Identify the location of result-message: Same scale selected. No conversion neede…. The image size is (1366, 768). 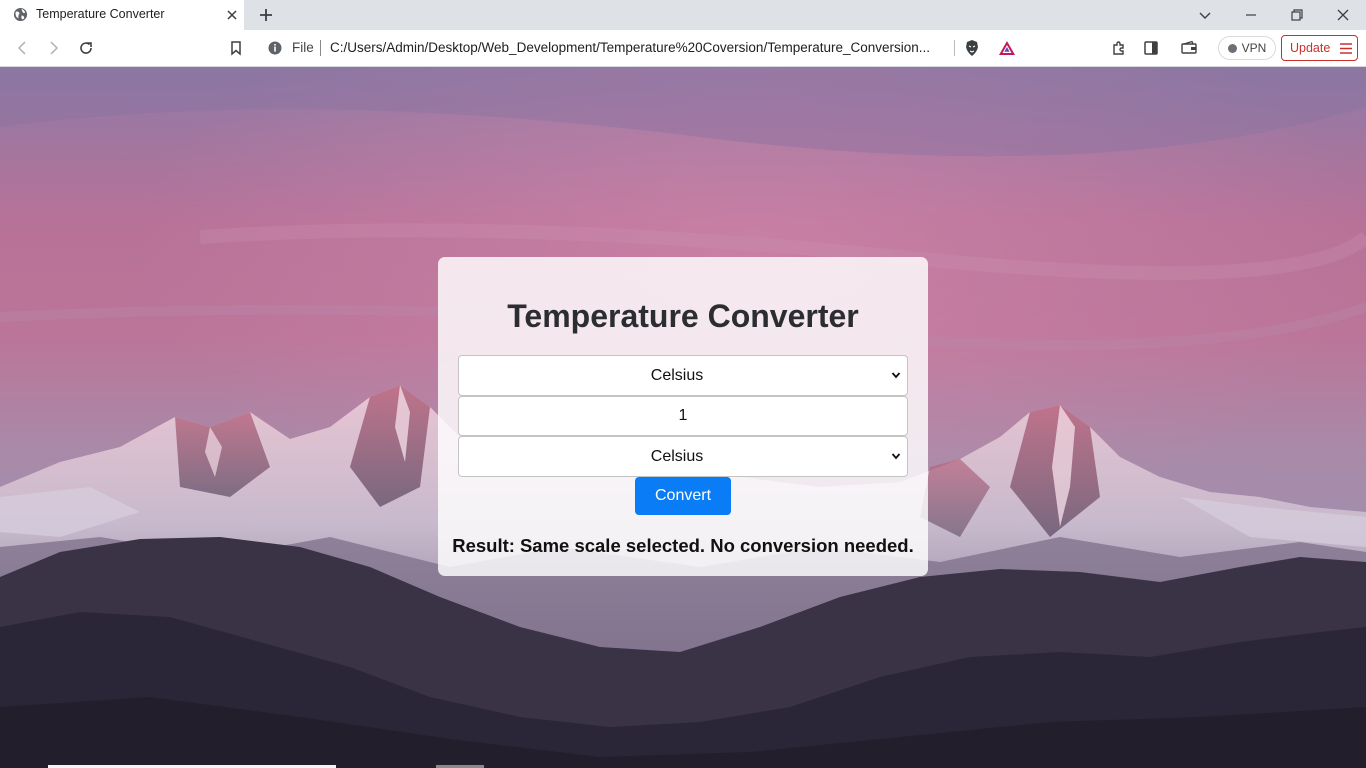
(716, 545).